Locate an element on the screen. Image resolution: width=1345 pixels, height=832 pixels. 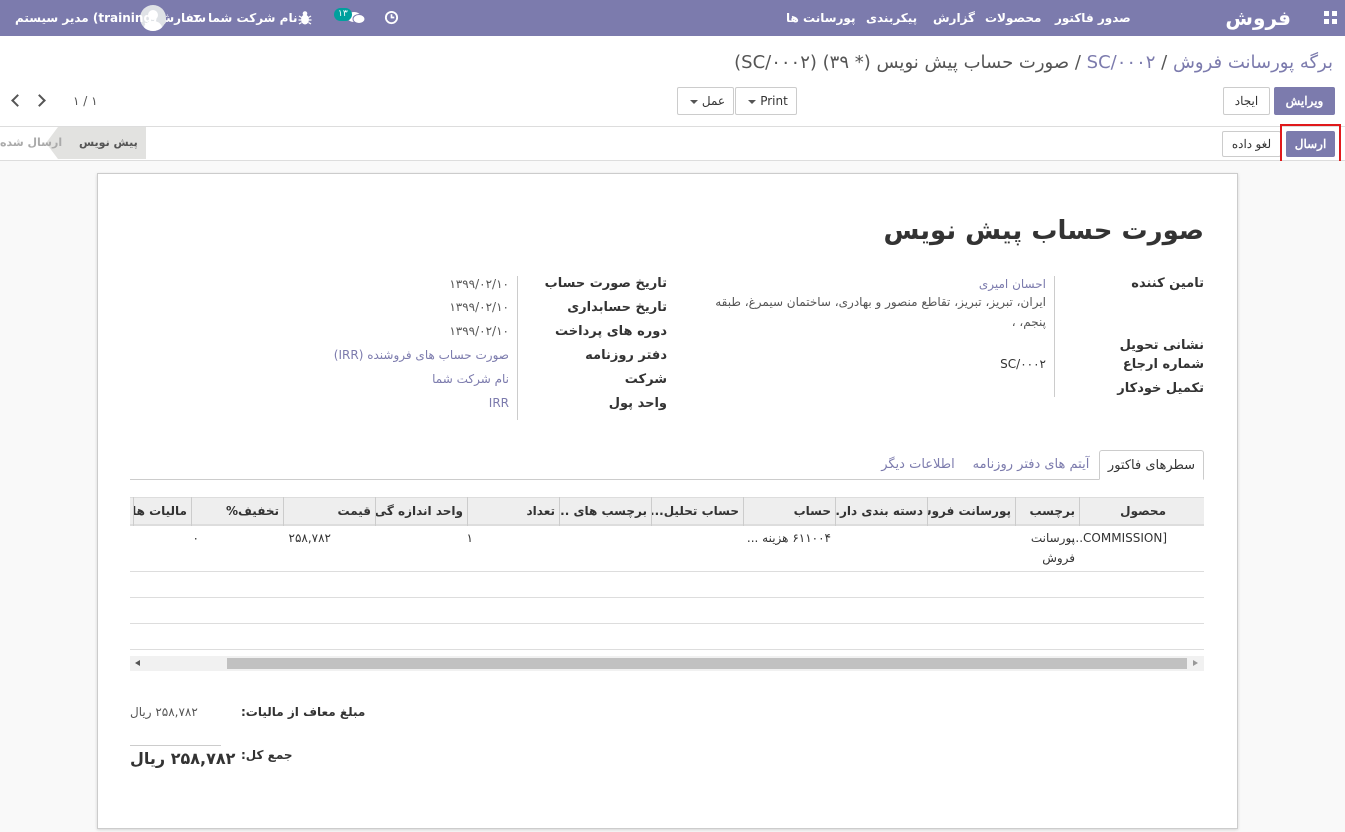
tab-invoice-lines: سطرهای فاکتور is located at coordinates (1151, 465).